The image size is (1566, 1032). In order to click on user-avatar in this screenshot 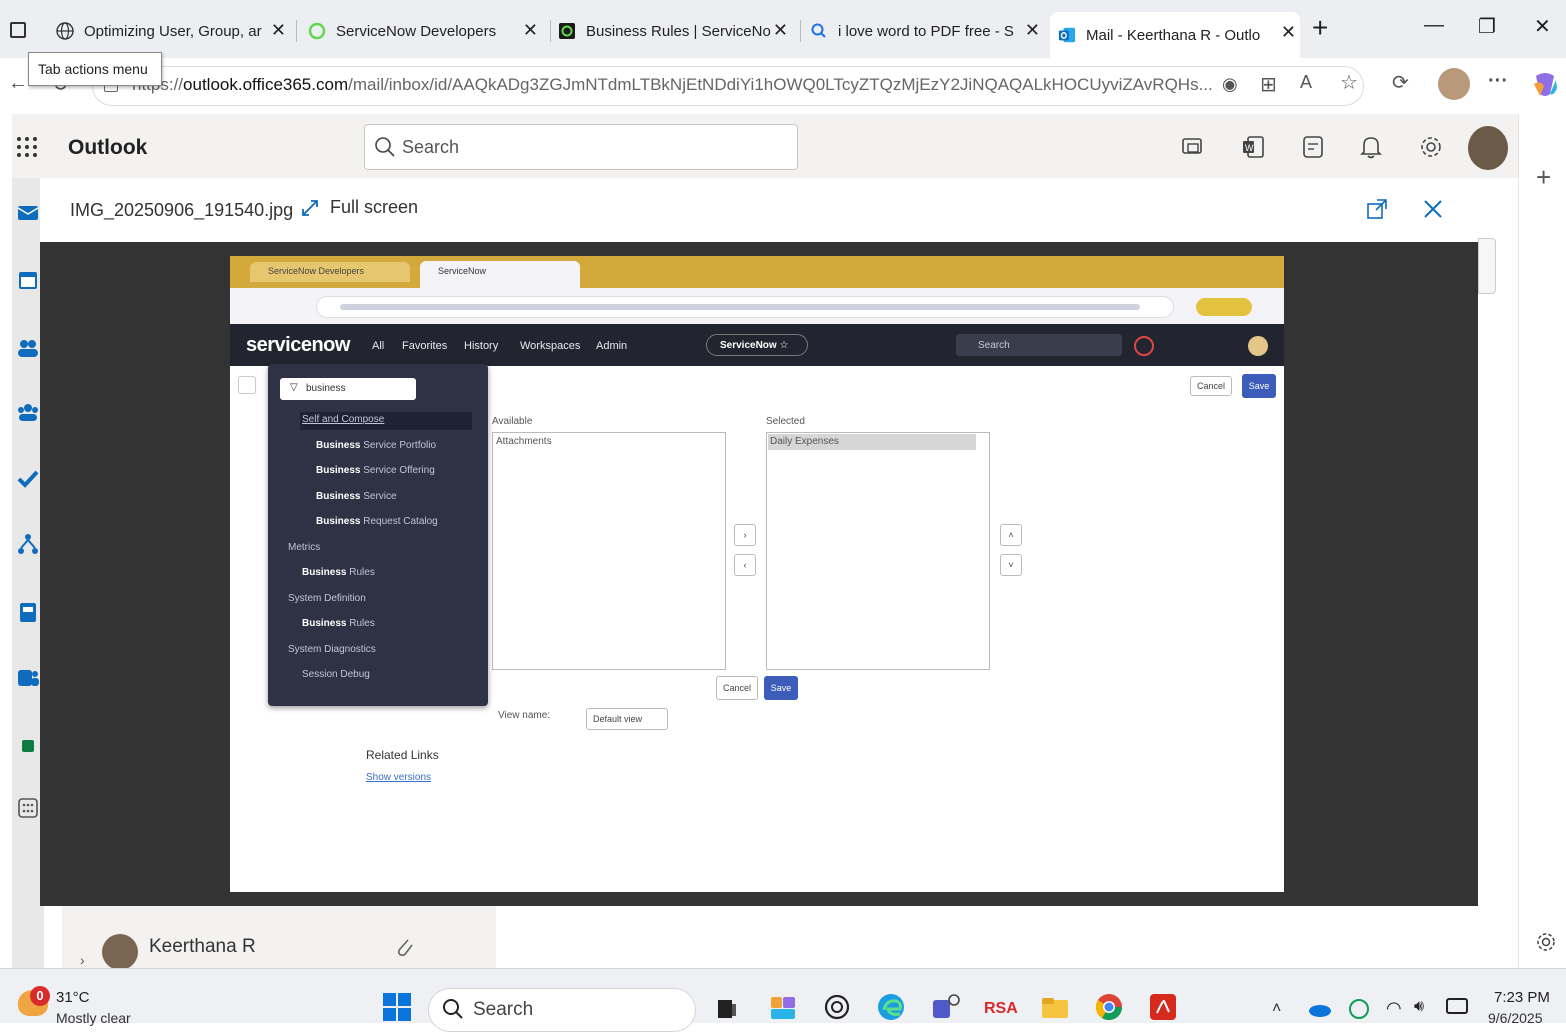, I will do `click(1488, 148)`.